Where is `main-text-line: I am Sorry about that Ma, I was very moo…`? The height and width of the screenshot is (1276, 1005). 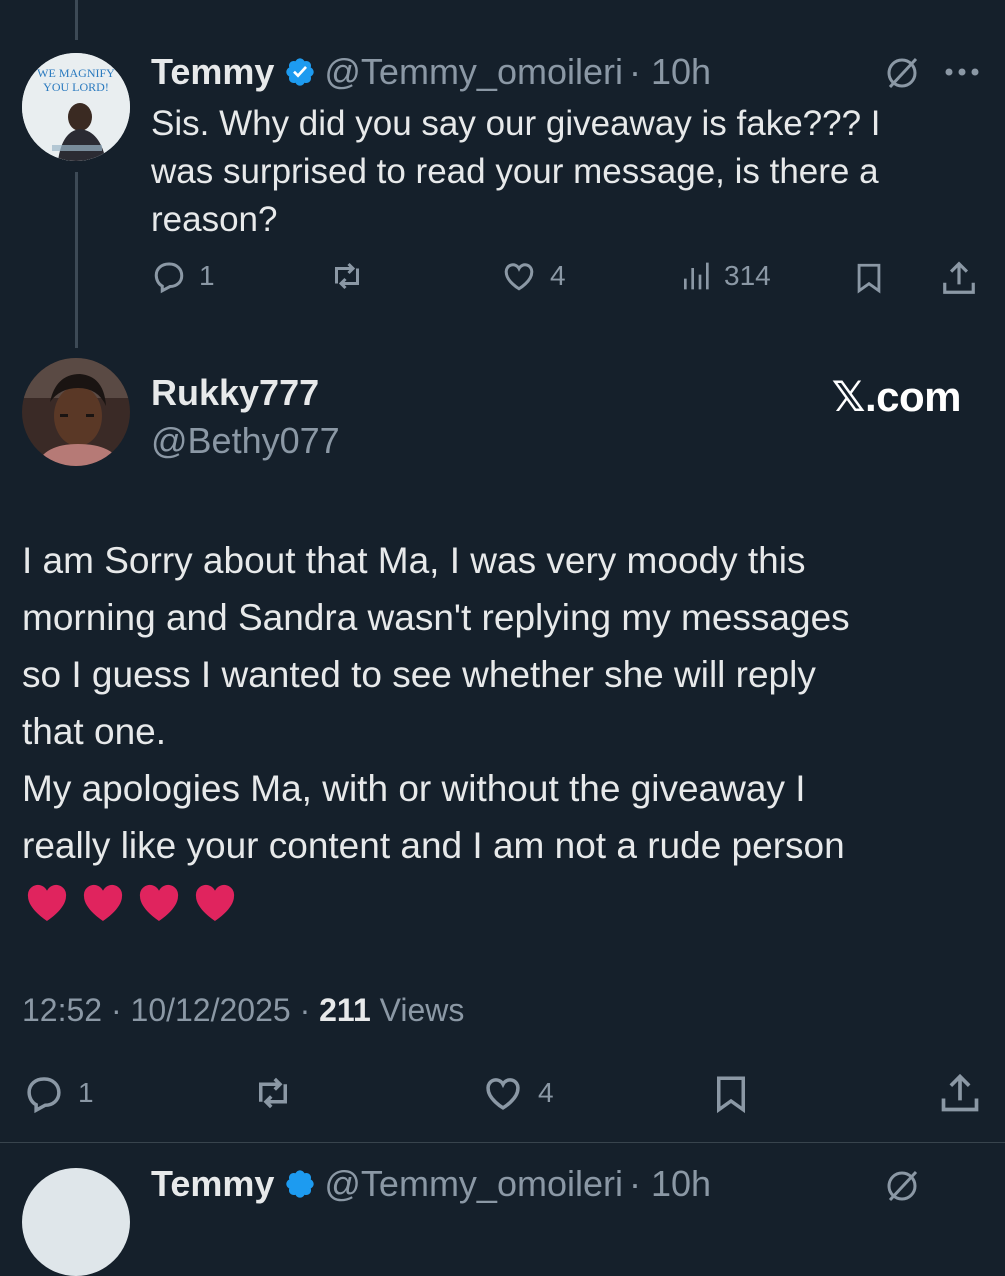 main-text-line: I am Sorry about that Ma, I was very moo… is located at coordinates (414, 560).